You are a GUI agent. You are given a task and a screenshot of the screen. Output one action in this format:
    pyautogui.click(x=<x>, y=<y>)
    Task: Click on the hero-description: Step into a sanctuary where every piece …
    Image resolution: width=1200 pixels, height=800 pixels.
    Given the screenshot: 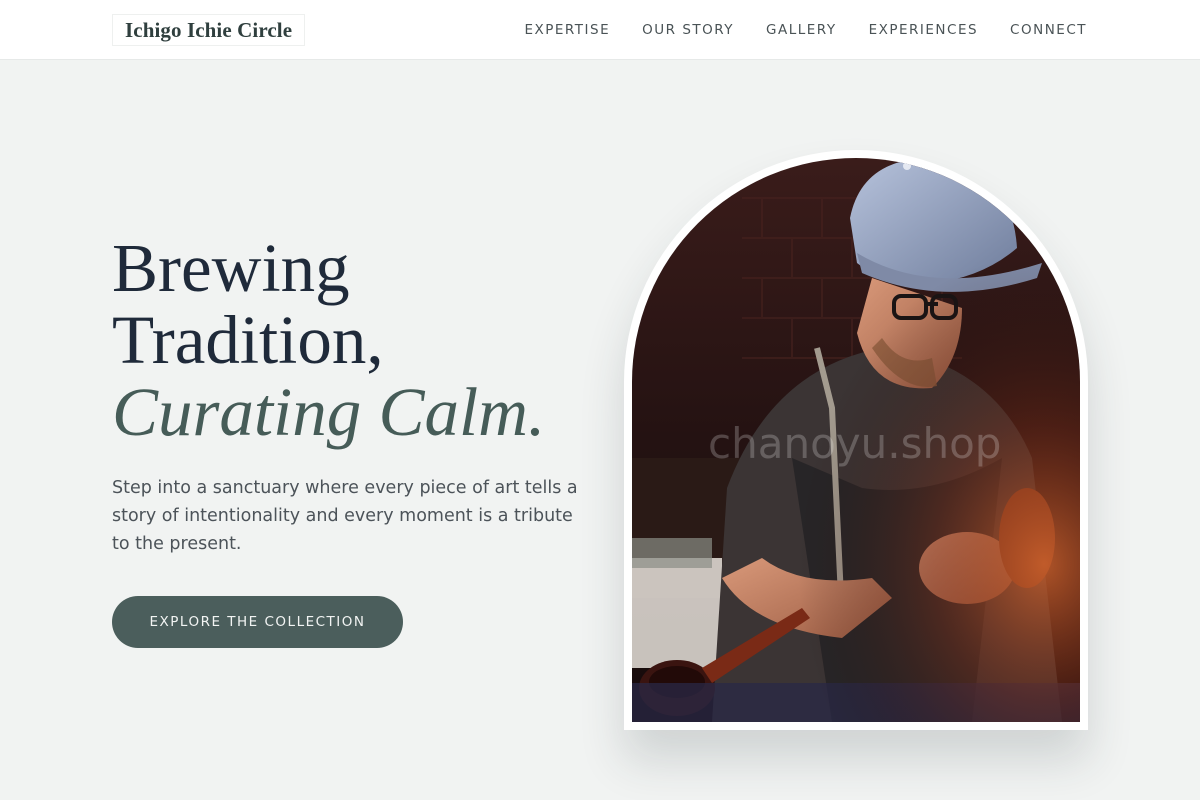 What is the action you would take?
    pyautogui.click(x=345, y=516)
    